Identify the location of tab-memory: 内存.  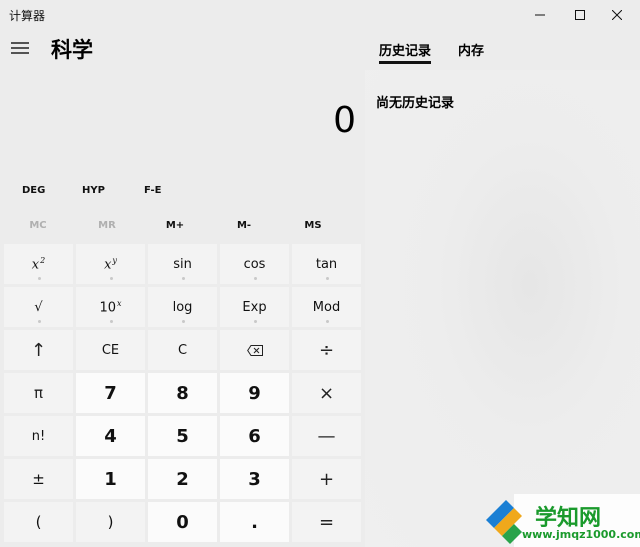
(471, 49).